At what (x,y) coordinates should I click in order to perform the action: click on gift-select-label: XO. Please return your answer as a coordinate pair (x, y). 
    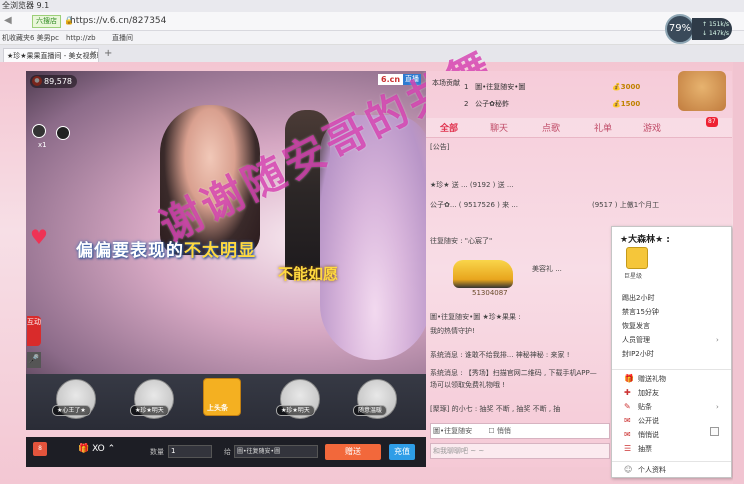
    Looking at the image, I should click on (98, 449).